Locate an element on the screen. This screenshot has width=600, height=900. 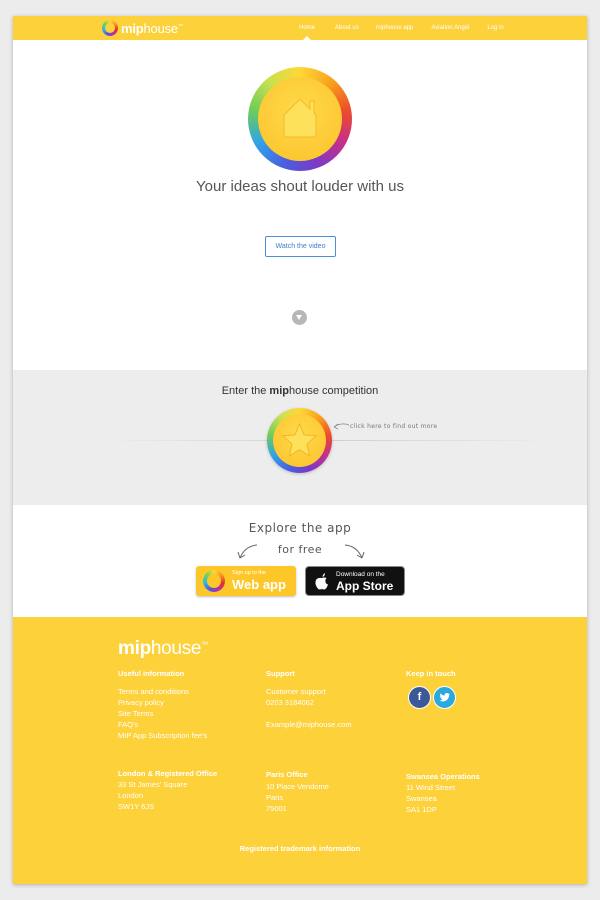
twitter-icon is located at coordinates (444, 697).